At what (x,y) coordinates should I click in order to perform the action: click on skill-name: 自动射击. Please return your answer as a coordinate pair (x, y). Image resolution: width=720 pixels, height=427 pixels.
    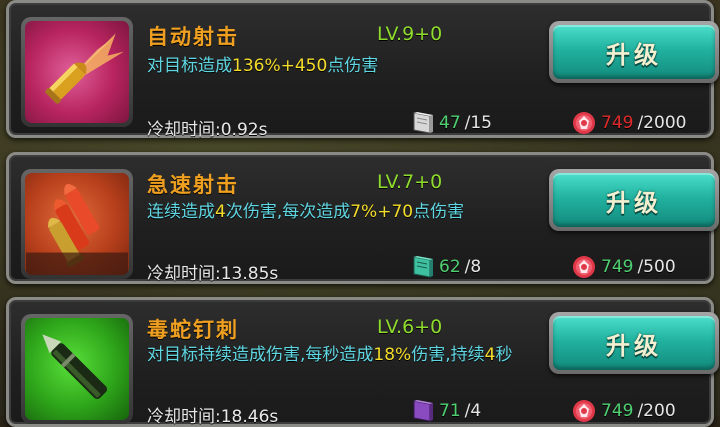
    Looking at the image, I should click on (193, 37).